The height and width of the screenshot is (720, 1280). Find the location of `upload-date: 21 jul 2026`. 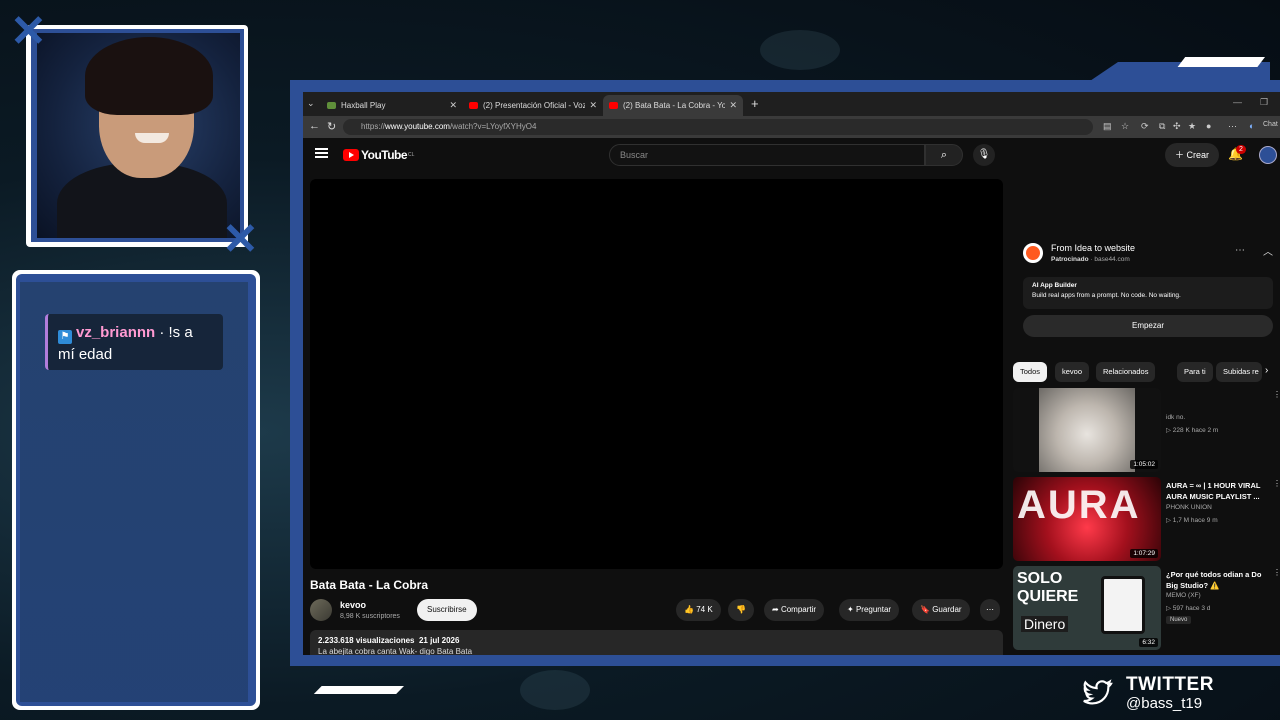

upload-date: 21 jul 2026 is located at coordinates (439, 640).